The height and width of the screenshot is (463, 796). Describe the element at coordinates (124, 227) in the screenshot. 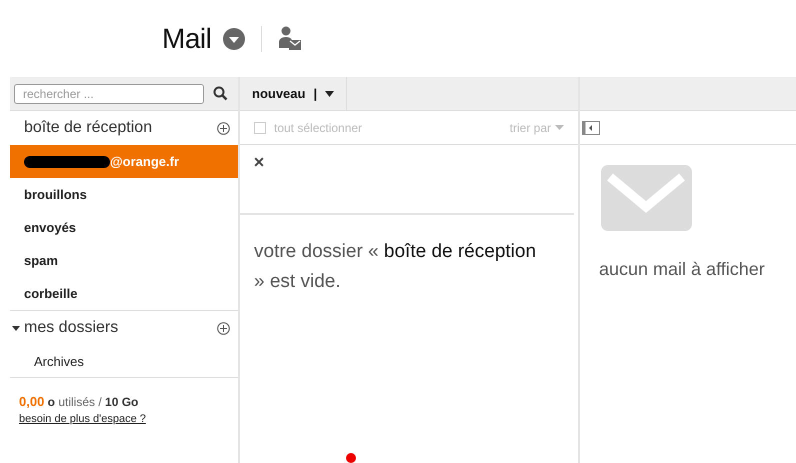

I see `folder-item: envoyés` at that location.